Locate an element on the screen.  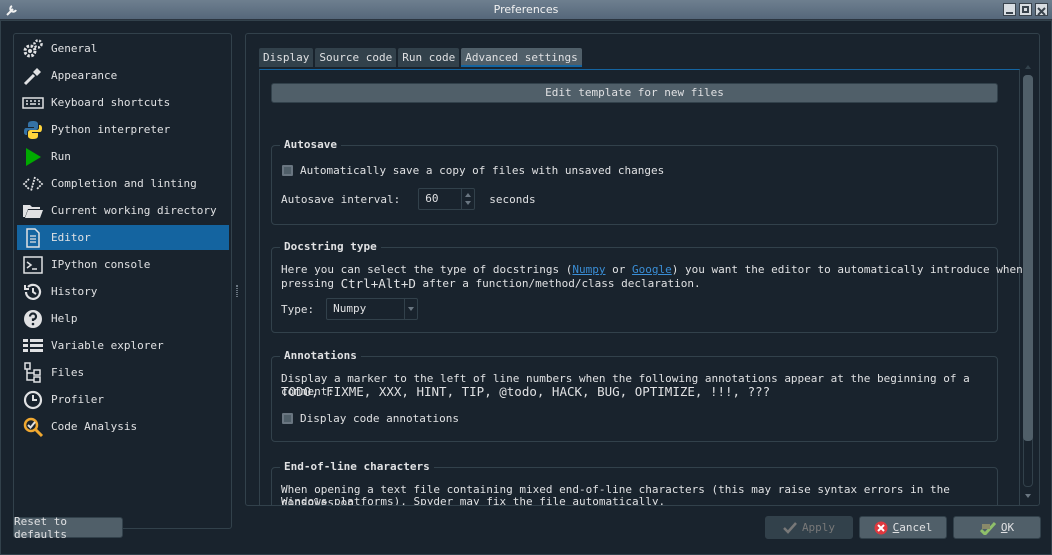
sidebar-item-label: Profiler is located at coordinates (77, 399).